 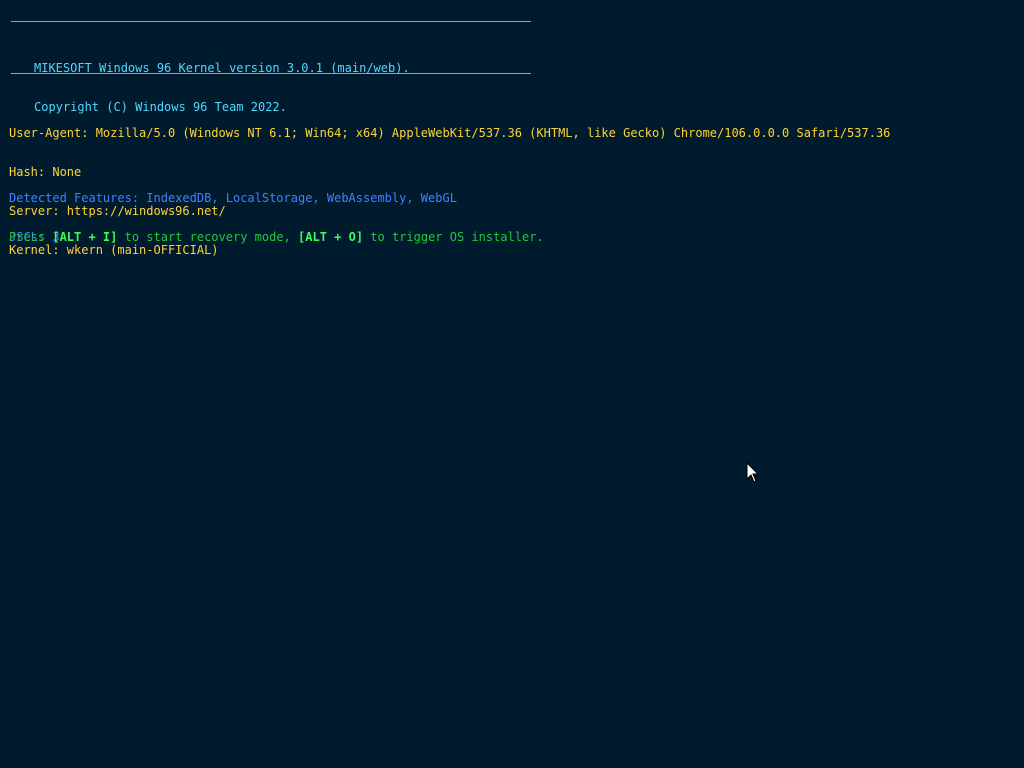 What do you see at coordinates (331, 237) in the screenshot?
I see `installer-key-combo: [ALT + O]` at bounding box center [331, 237].